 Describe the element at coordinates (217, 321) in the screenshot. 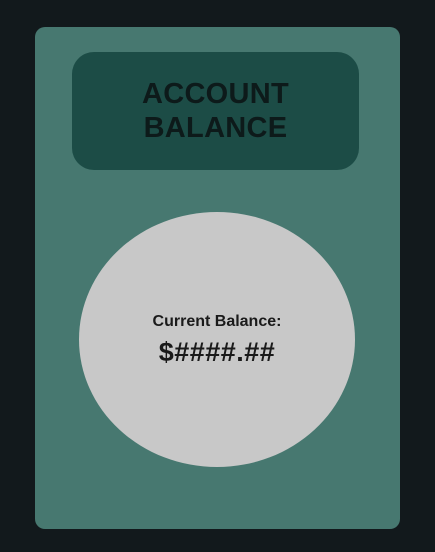

I see `balance-label: Current Balance:` at that location.